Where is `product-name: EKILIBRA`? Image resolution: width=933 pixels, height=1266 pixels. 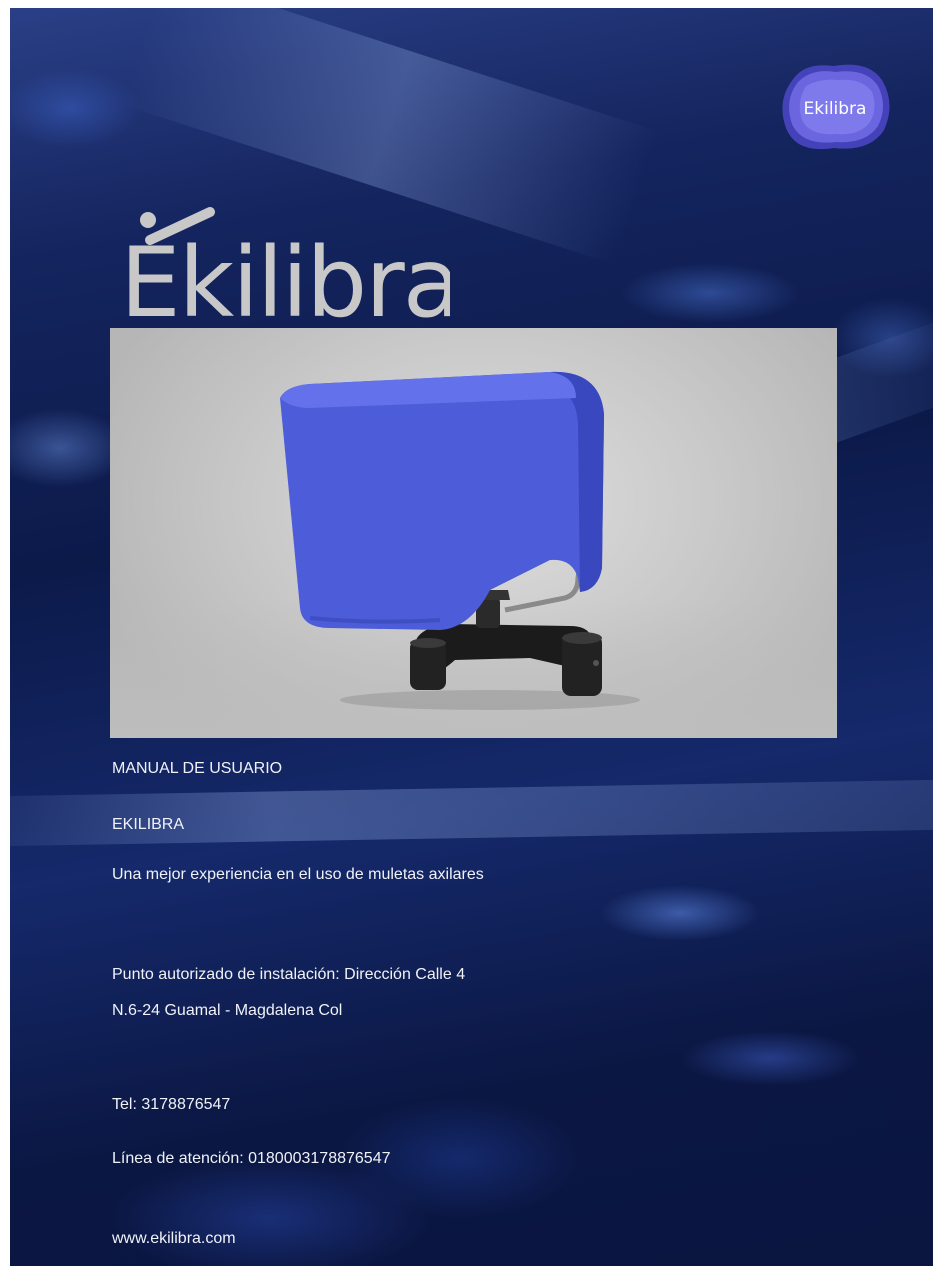 product-name: EKILIBRA is located at coordinates (148, 824).